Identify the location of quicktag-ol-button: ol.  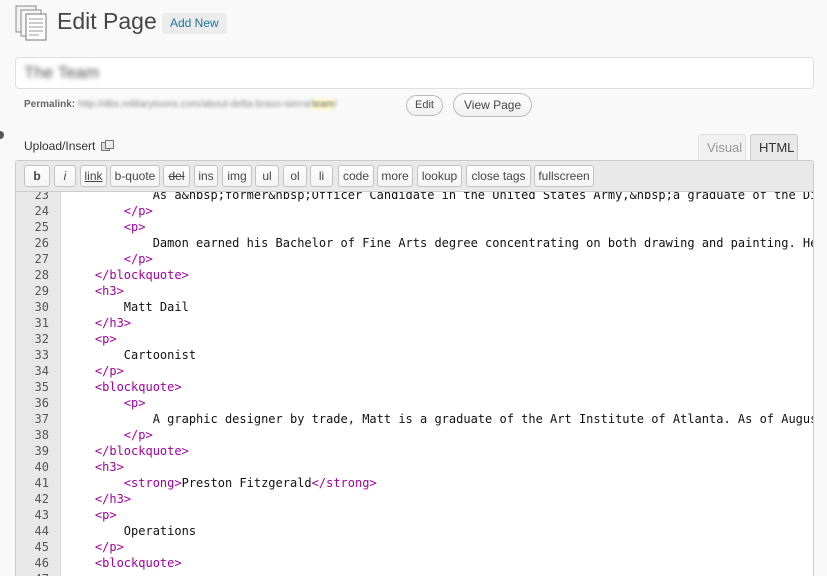
(295, 176).